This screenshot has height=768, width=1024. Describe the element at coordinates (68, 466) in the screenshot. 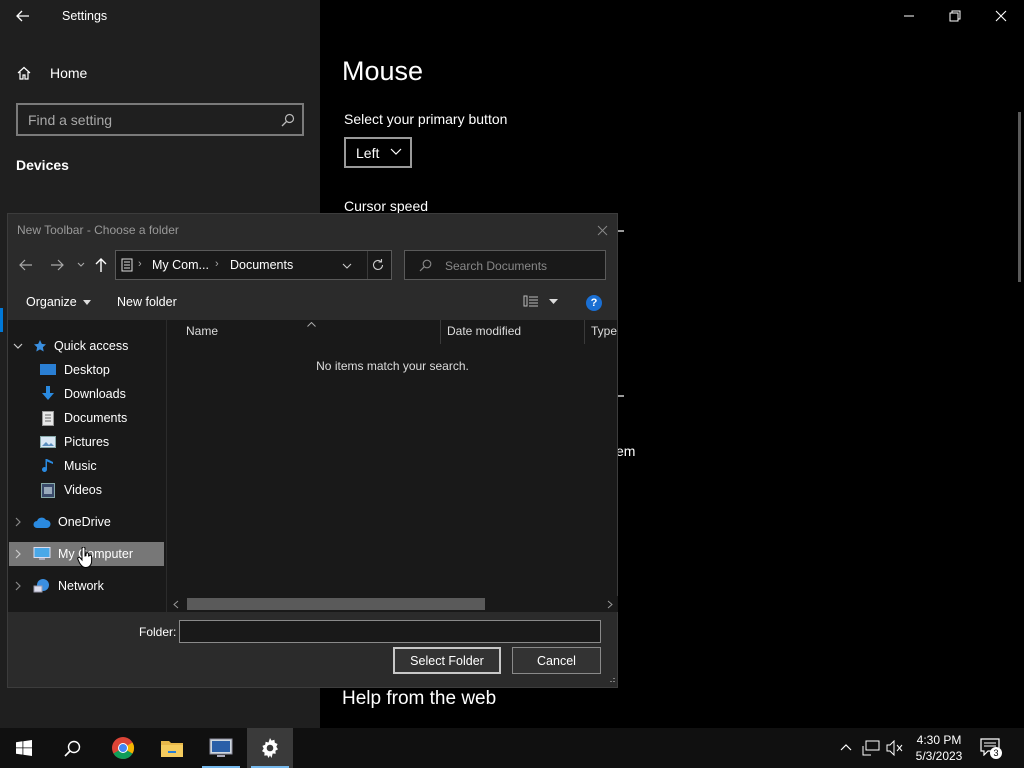

I see `tree-item-music: Music` at that location.